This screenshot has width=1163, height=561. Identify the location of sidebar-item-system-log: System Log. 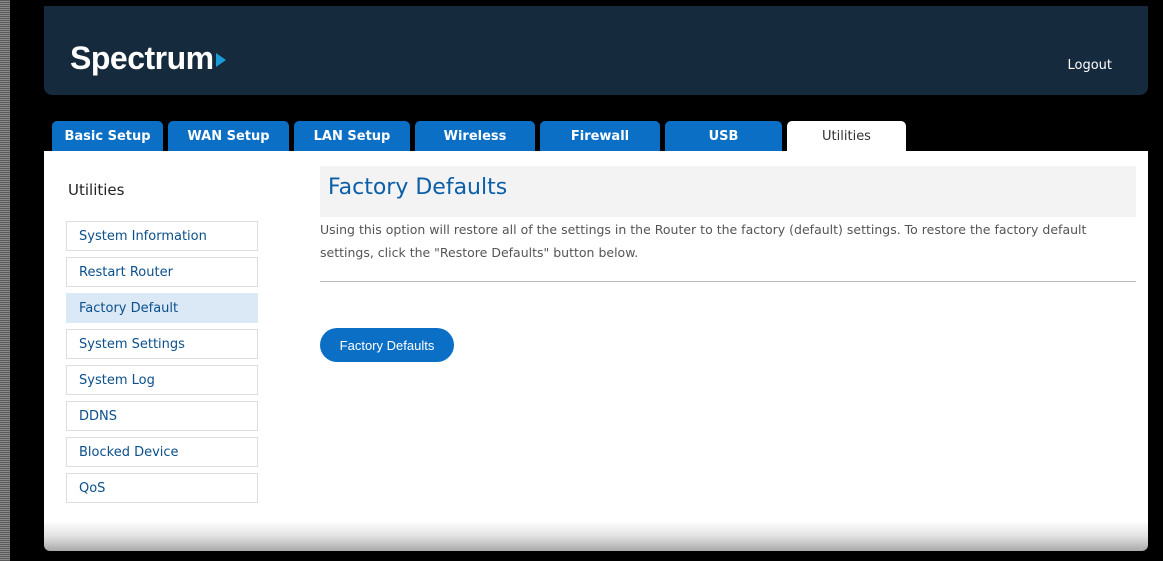
(162, 380).